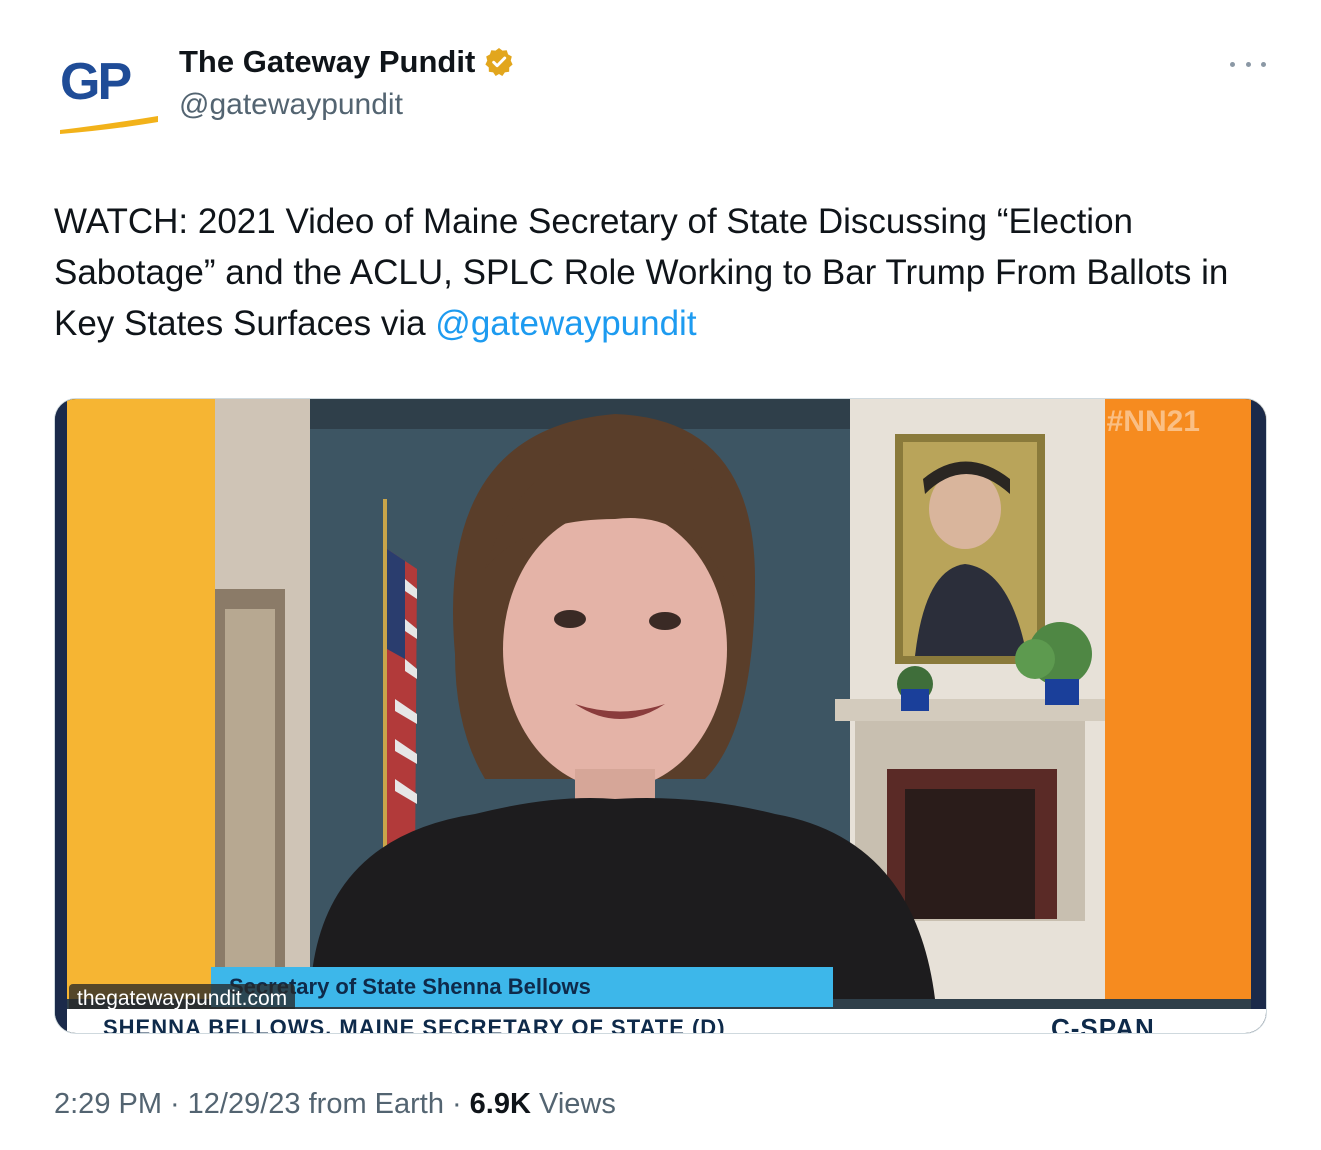 Image resolution: width=1321 pixels, height=1150 pixels. I want to click on author-avatar: GP, so click(110, 95).